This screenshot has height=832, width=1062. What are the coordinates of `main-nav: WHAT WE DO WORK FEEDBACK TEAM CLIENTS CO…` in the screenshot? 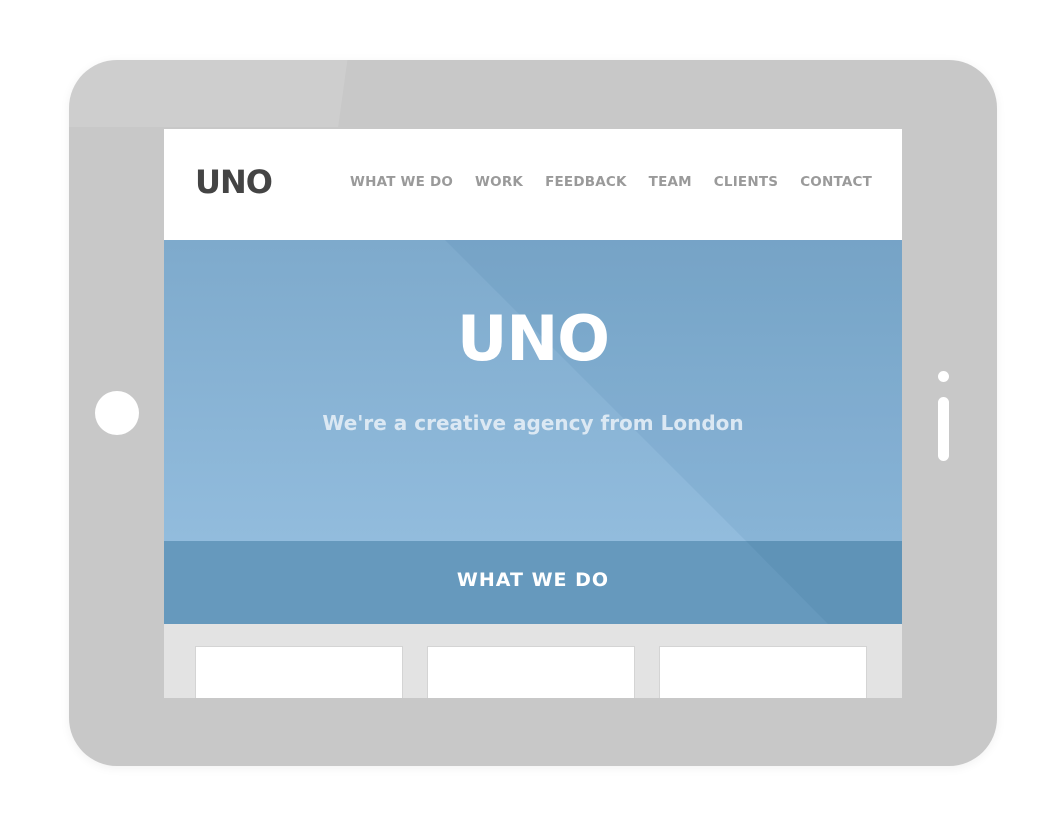 It's located at (611, 182).